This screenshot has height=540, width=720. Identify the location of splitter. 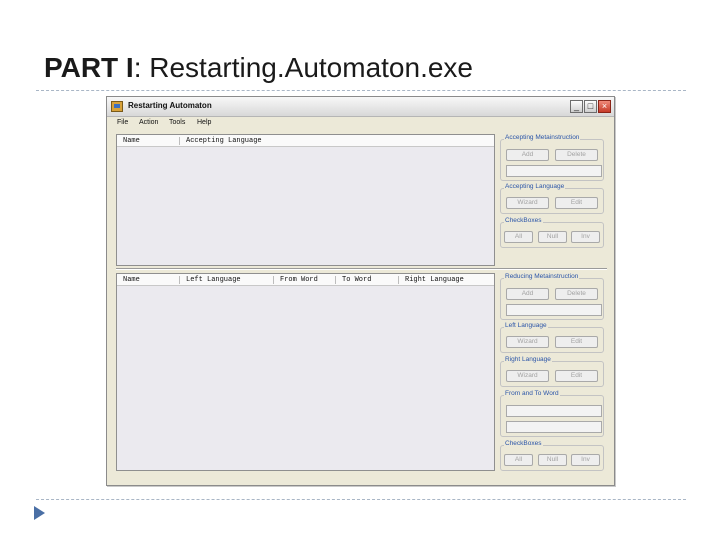
(361, 269).